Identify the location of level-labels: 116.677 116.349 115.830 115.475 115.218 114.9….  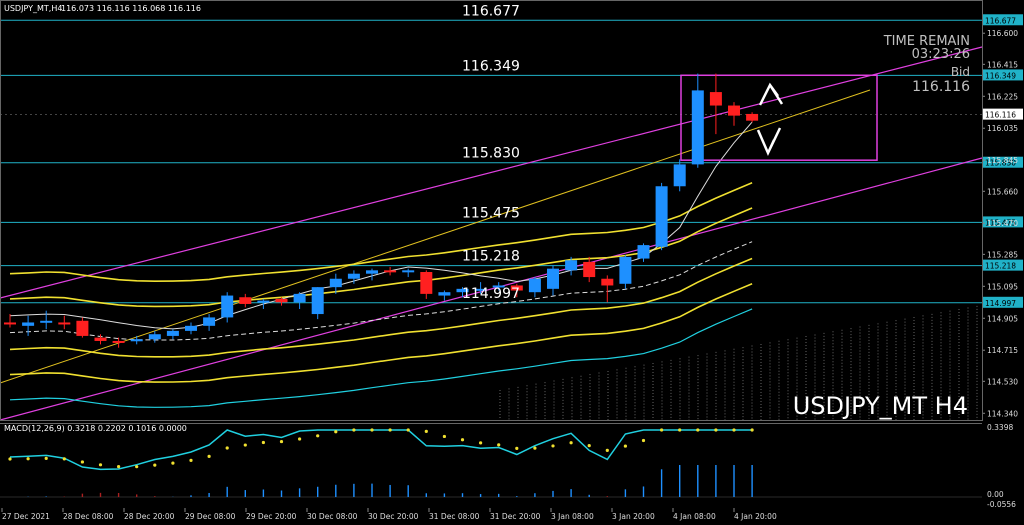
(491, 152).